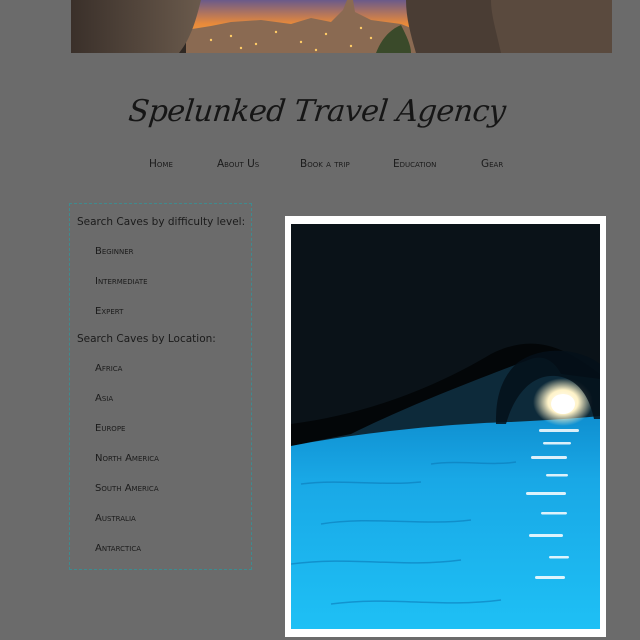  I want to click on location-asia-link: Asia, so click(104, 398).